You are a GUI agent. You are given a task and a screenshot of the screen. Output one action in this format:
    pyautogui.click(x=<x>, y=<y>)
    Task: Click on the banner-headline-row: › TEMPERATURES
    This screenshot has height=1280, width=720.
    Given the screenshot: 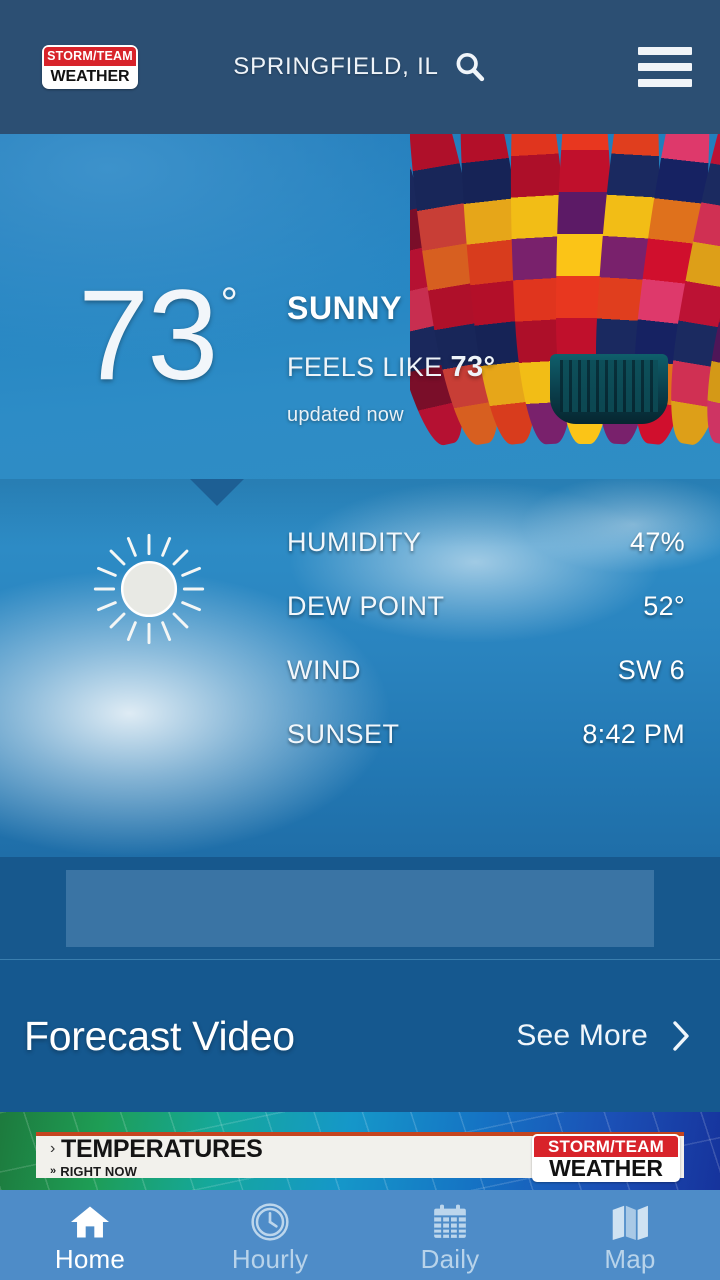 What is the action you would take?
    pyautogui.click(x=156, y=1148)
    